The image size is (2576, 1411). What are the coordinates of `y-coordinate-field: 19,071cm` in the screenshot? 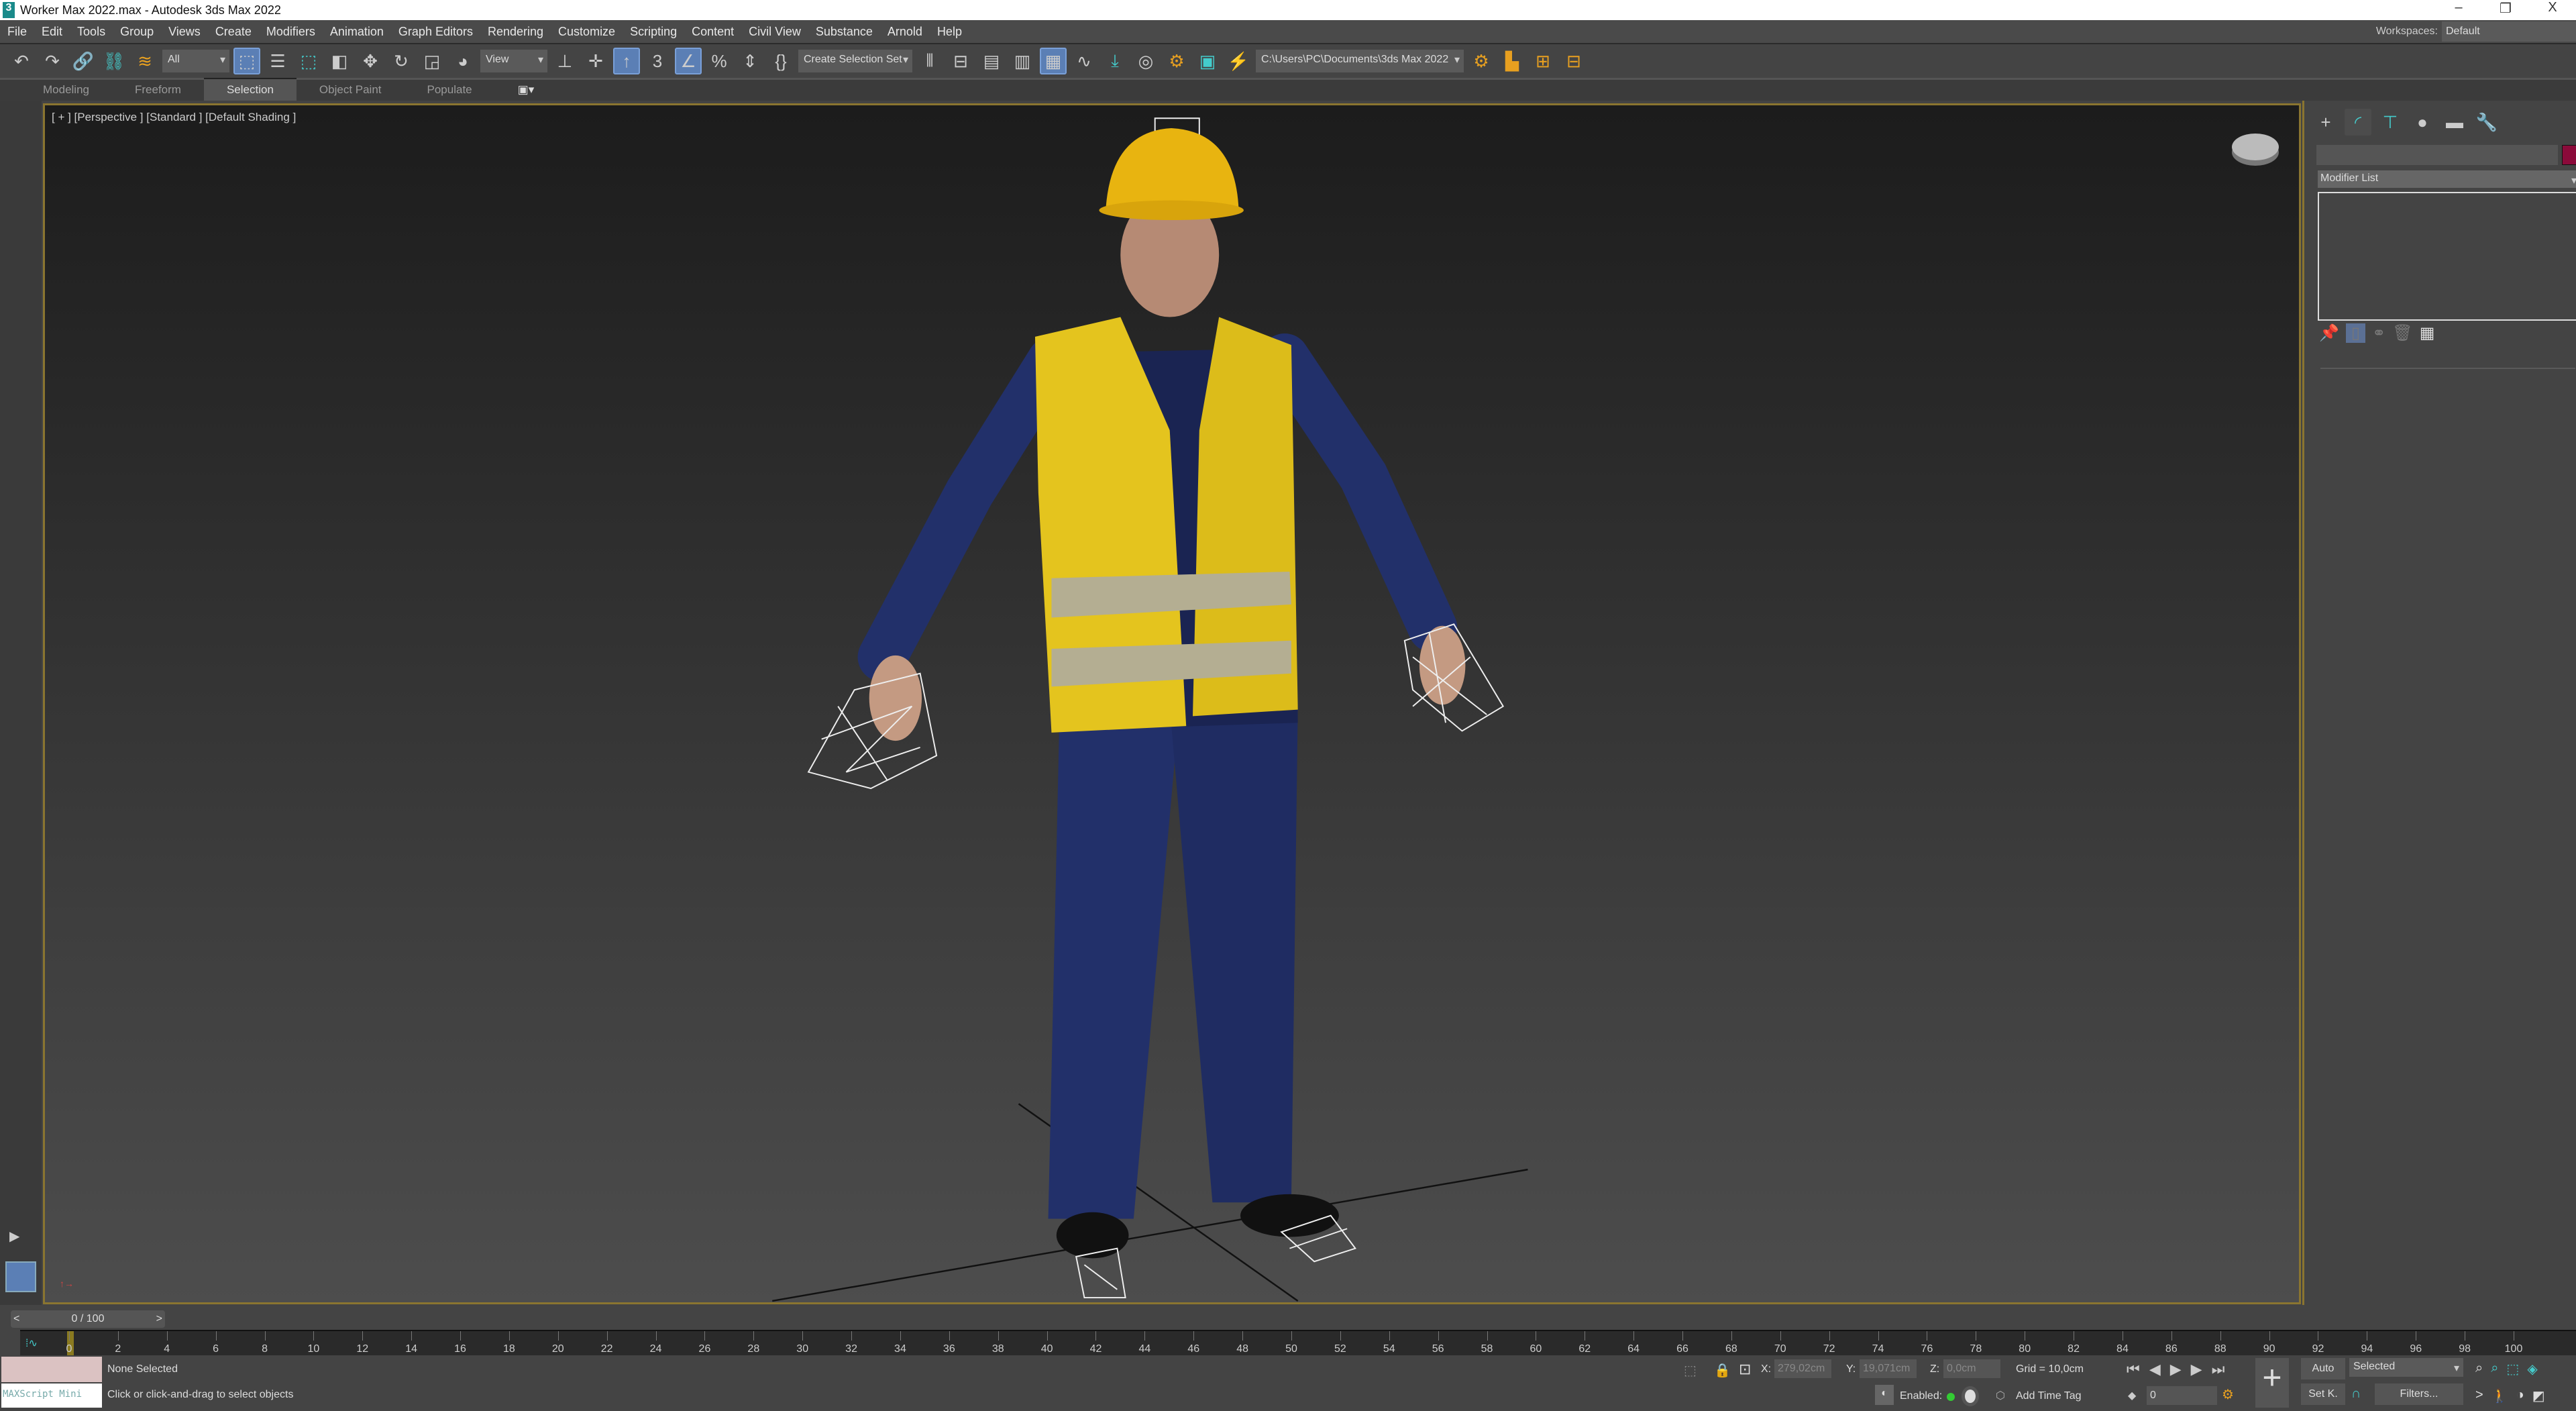 It's located at (1888, 1369).